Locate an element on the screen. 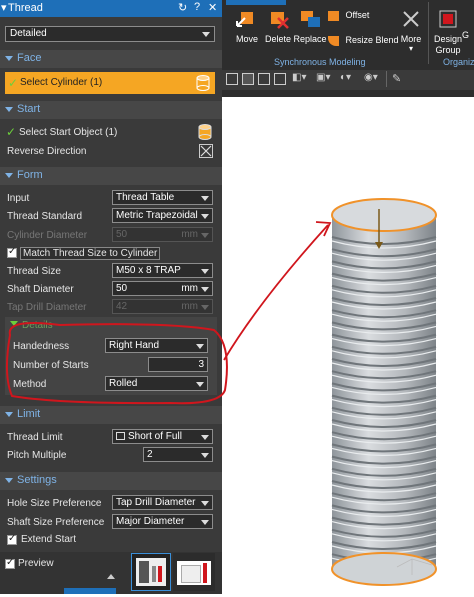 This screenshot has height=597, width=474. arrowhead-icon is located at coordinates (323, 229).